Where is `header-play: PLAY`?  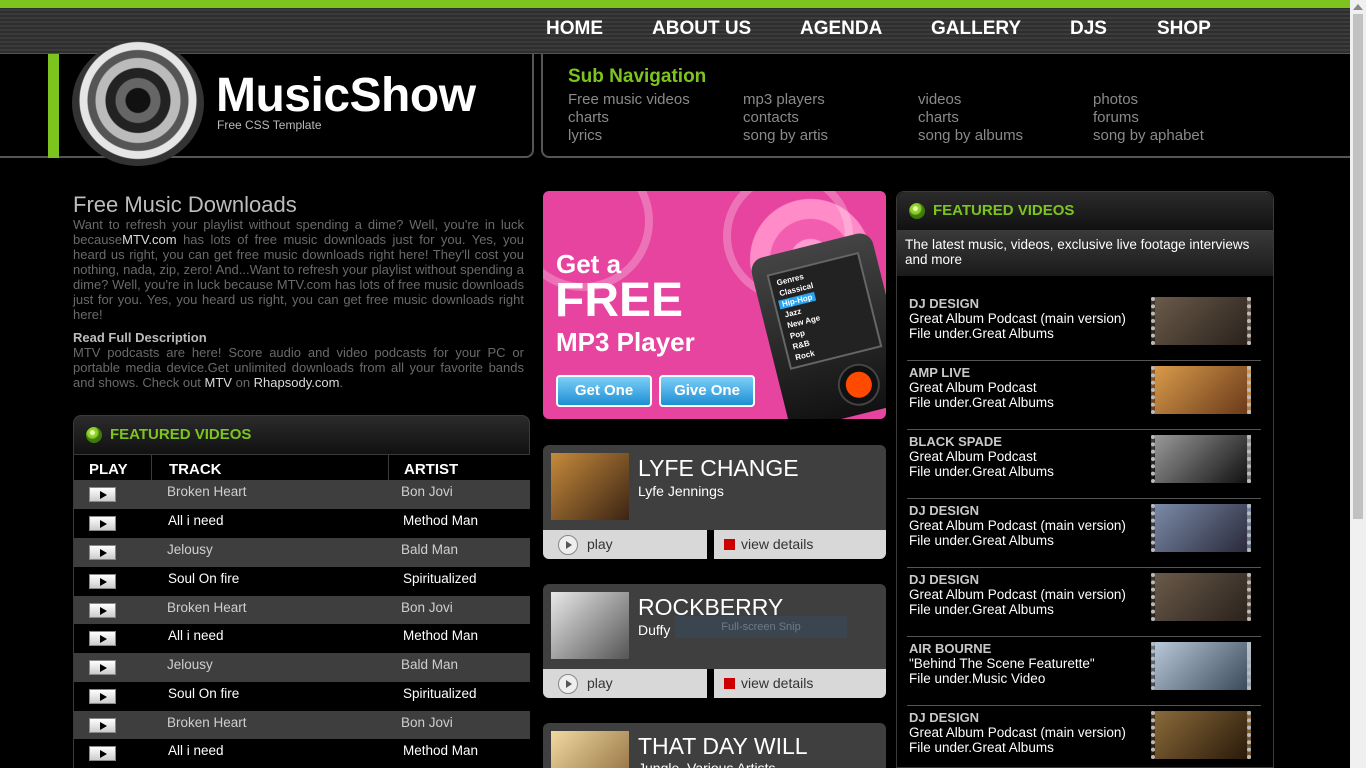
header-play: PLAY is located at coordinates (108, 469).